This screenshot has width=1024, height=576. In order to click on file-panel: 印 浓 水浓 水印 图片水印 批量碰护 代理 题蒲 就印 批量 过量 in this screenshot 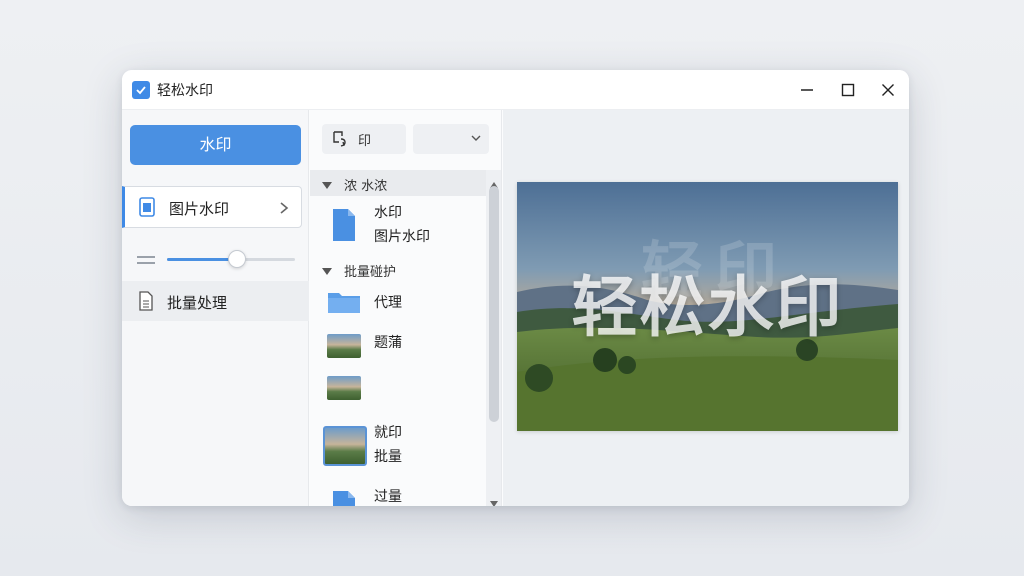, I will do `click(406, 308)`.